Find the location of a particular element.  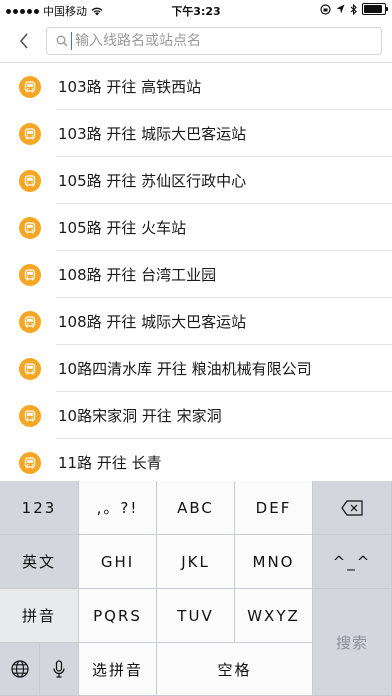

key-punctuation: ,。?! is located at coordinates (118, 508).